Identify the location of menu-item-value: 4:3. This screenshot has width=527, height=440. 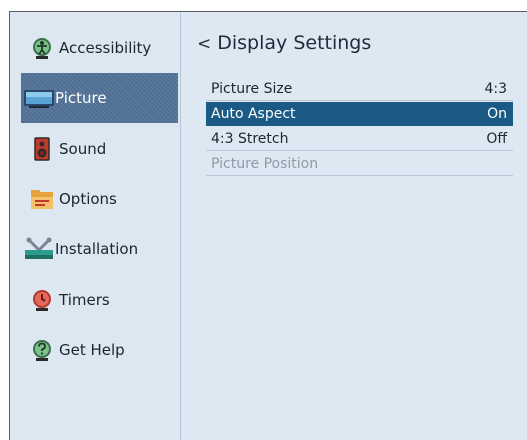
(495, 88).